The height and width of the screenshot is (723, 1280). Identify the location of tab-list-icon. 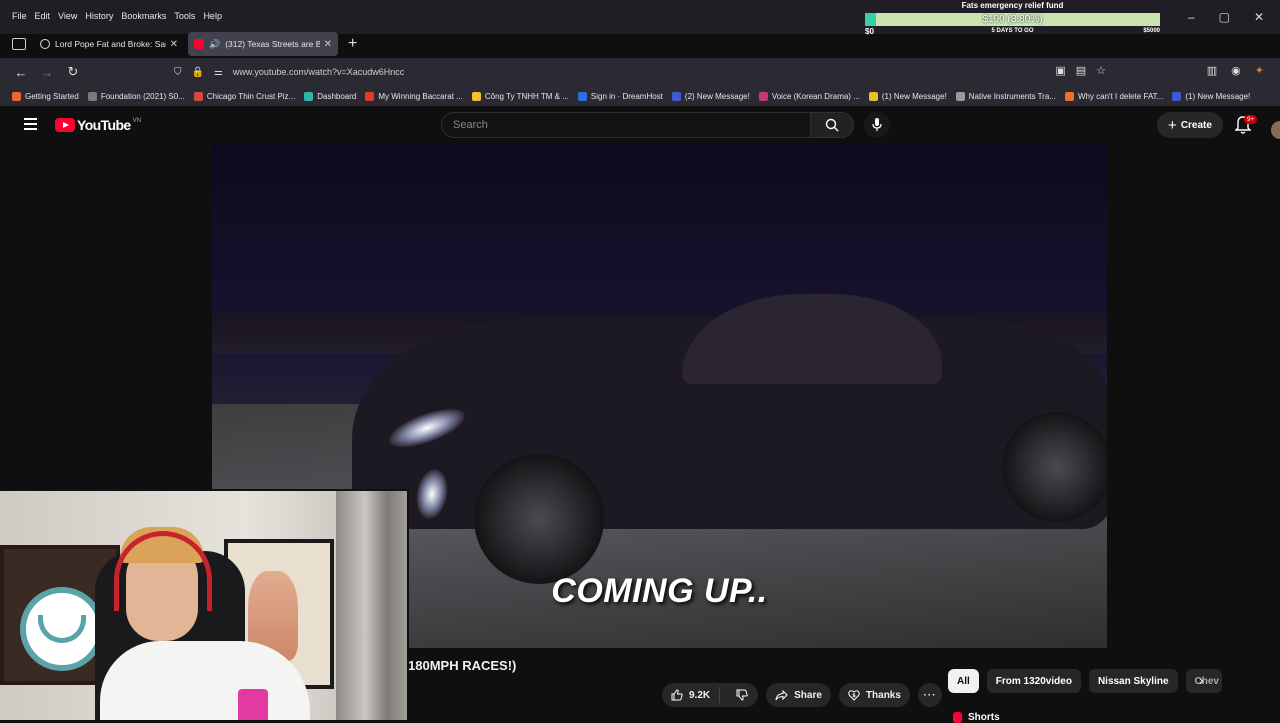
(19, 44).